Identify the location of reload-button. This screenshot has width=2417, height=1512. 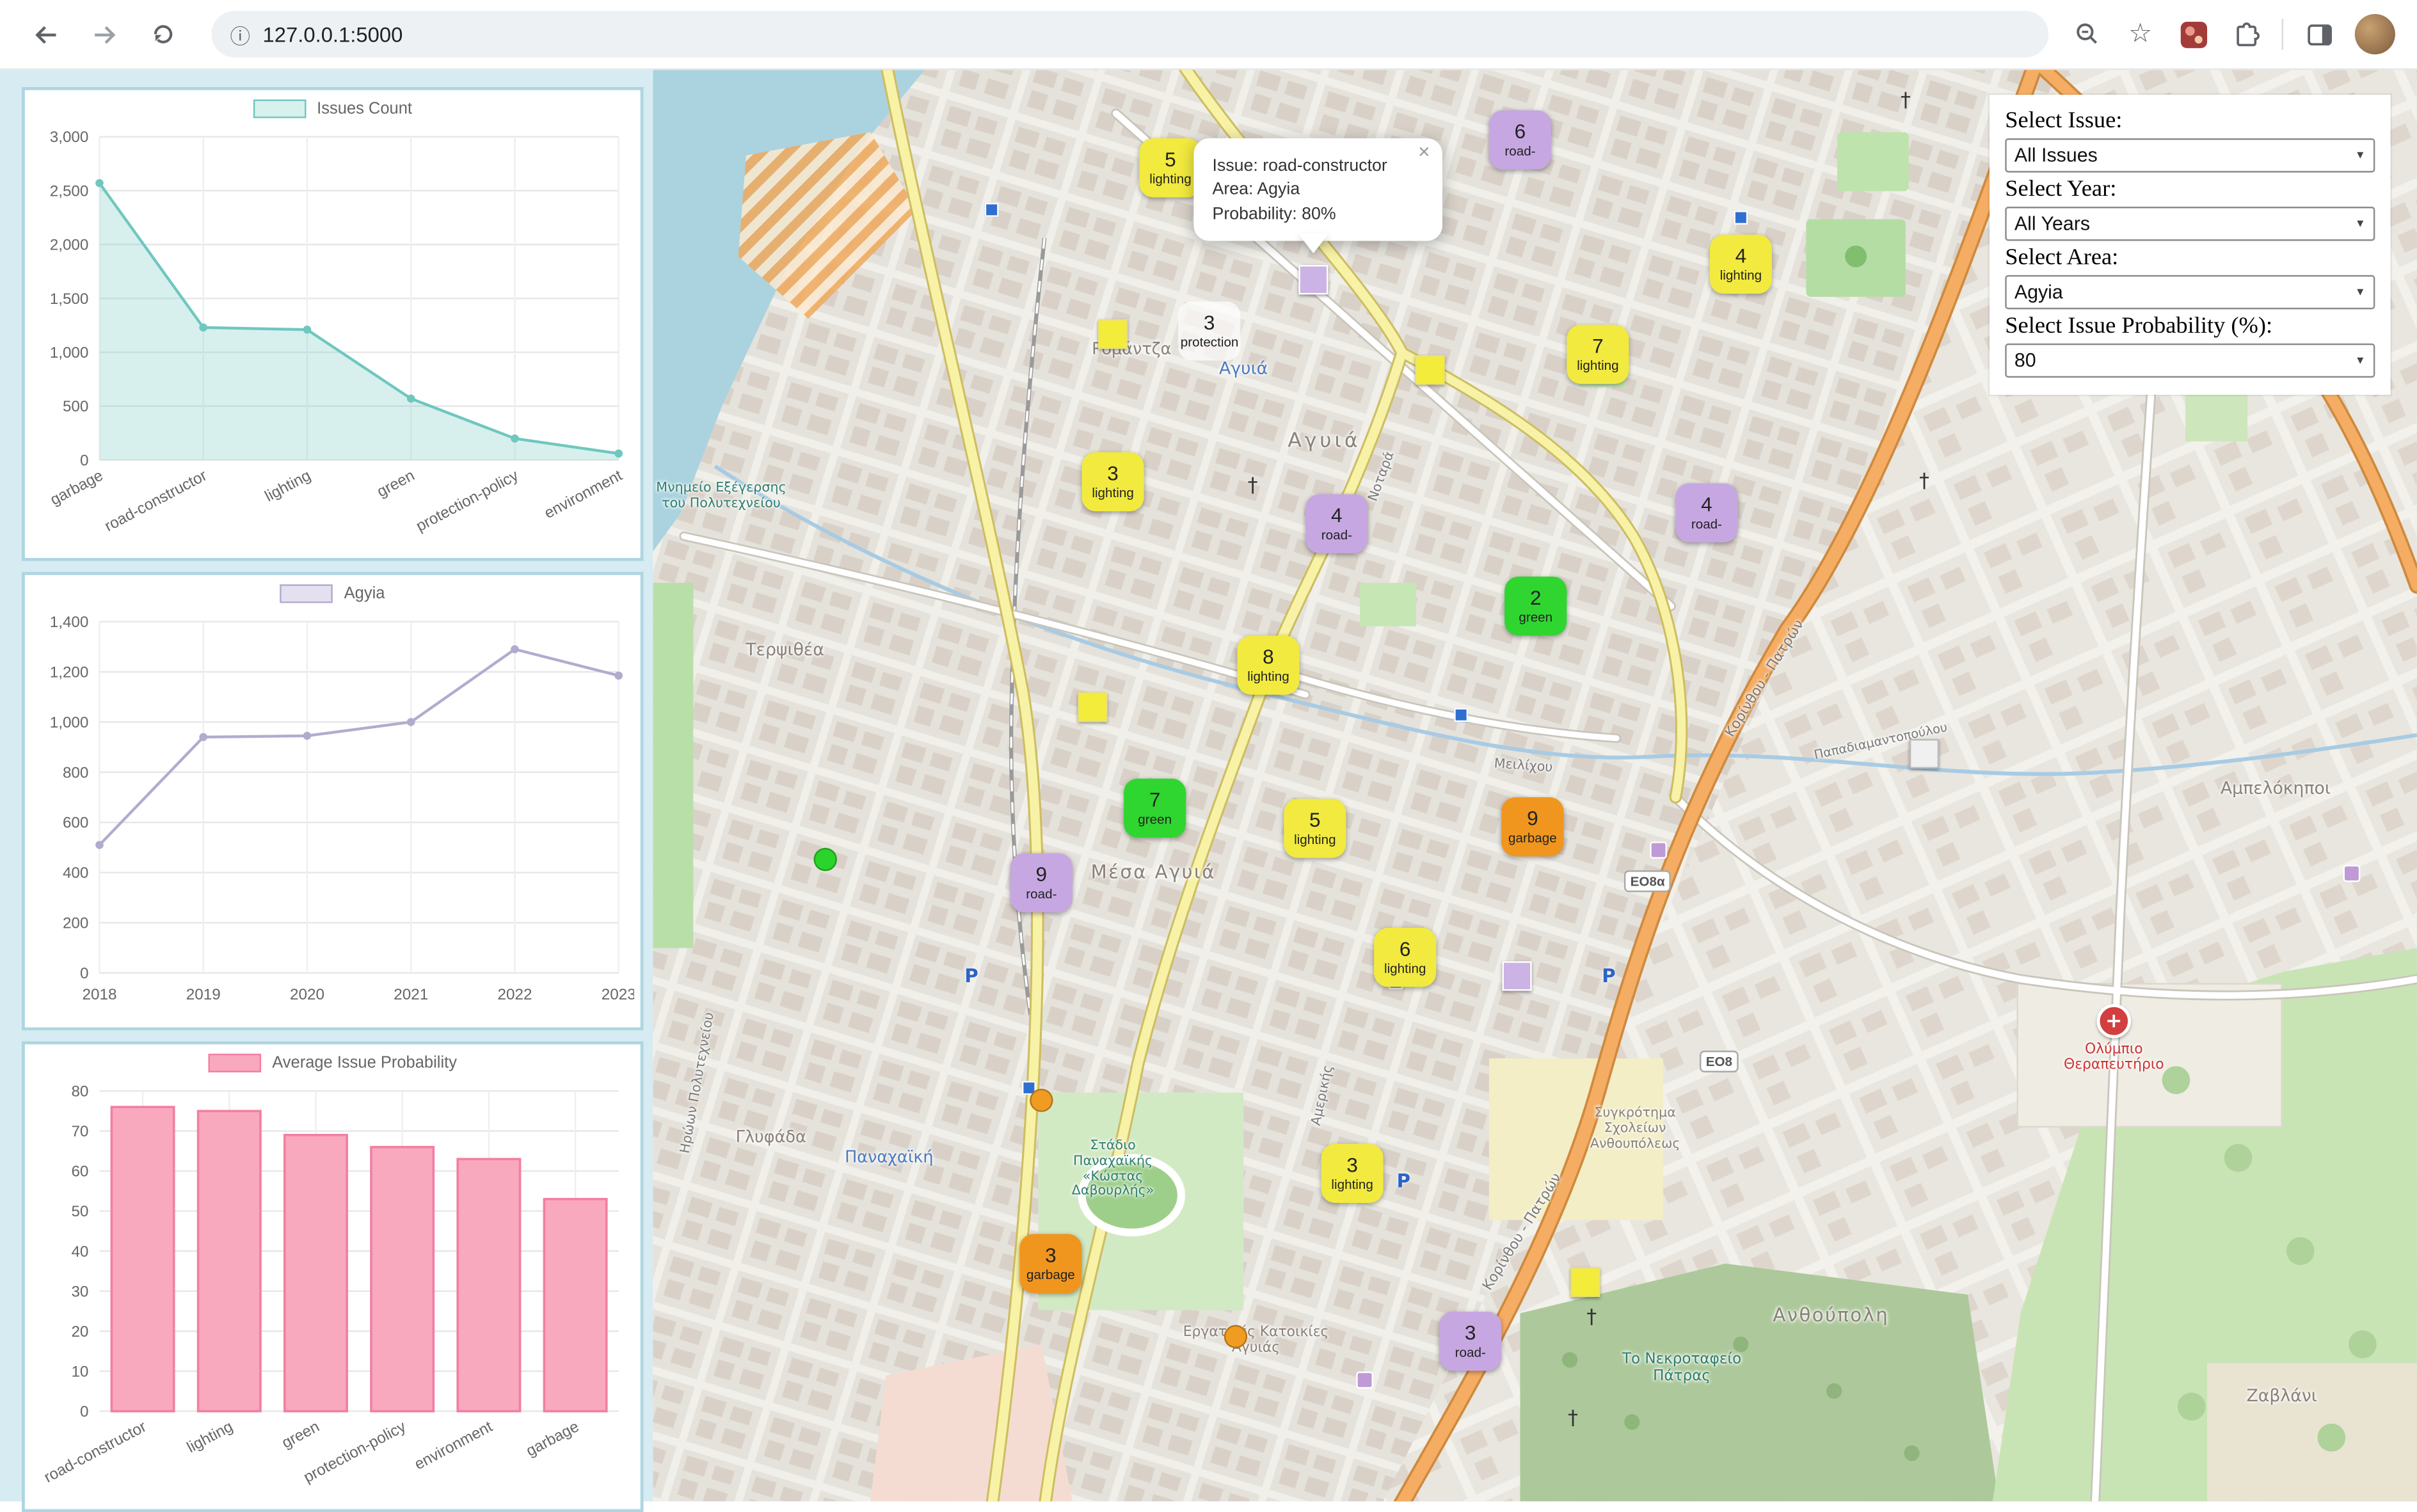
(163, 34).